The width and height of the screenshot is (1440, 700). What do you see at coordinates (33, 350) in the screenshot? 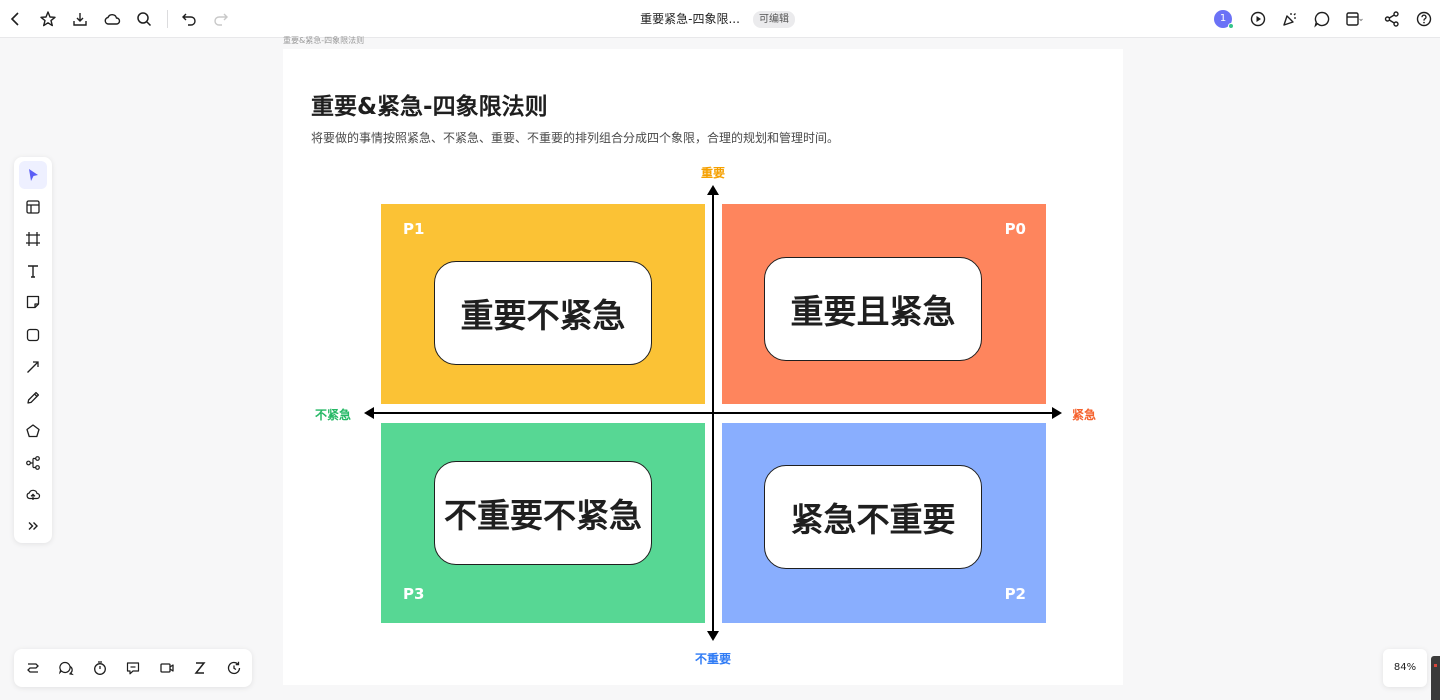
I see `left-toolbar` at bounding box center [33, 350].